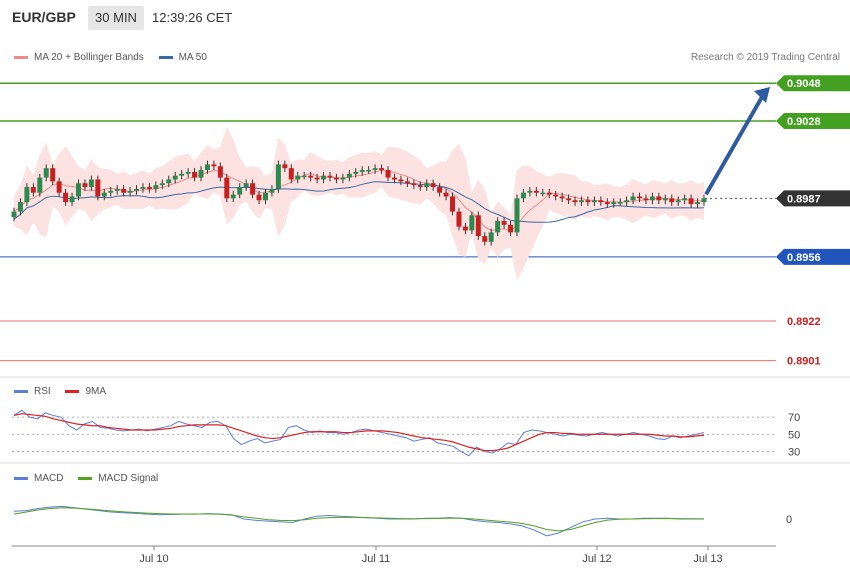 Image resolution: width=850 pixels, height=576 pixels. What do you see at coordinates (804, 362) in the screenshot?
I see `level-label-5: 0.8901` at bounding box center [804, 362].